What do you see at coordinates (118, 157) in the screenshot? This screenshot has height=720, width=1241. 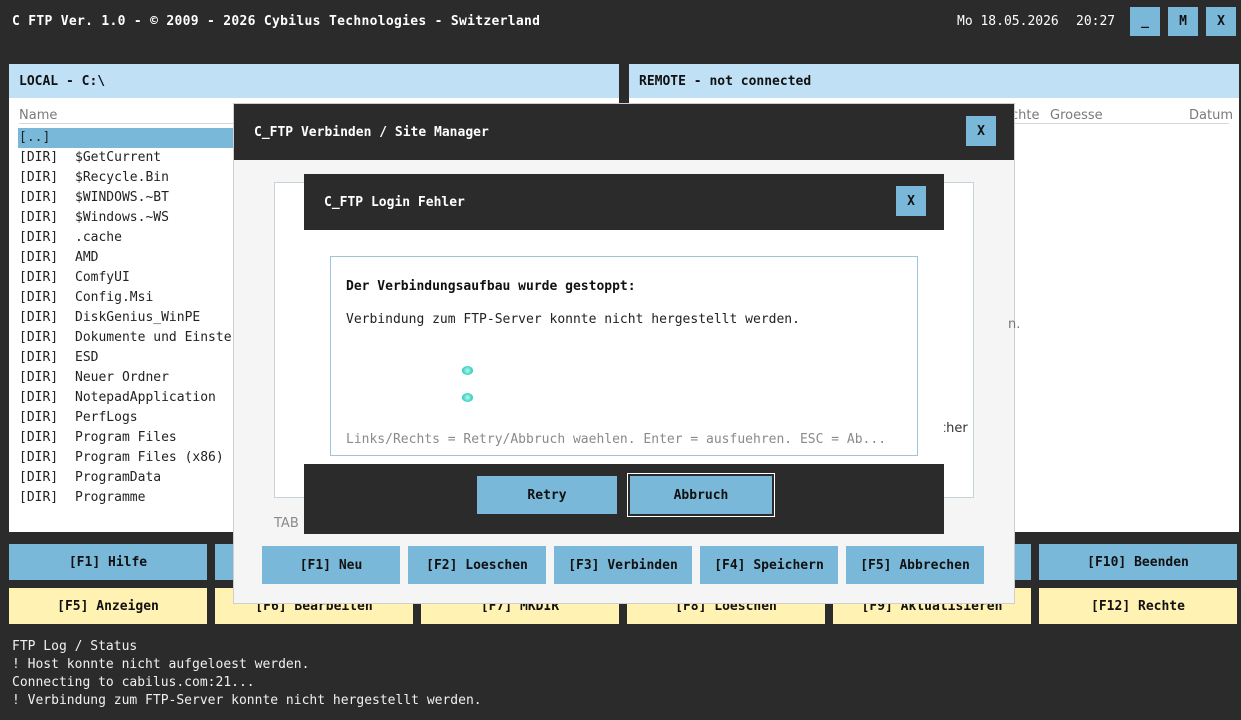 I see `file-name: $GetCurrent` at bounding box center [118, 157].